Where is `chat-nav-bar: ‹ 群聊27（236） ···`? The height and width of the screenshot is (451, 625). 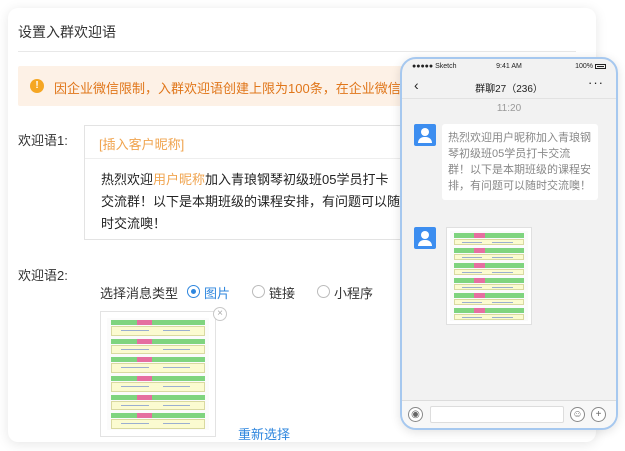
chat-nav-bar: ‹ 群聊27（236） ··· is located at coordinates (509, 86).